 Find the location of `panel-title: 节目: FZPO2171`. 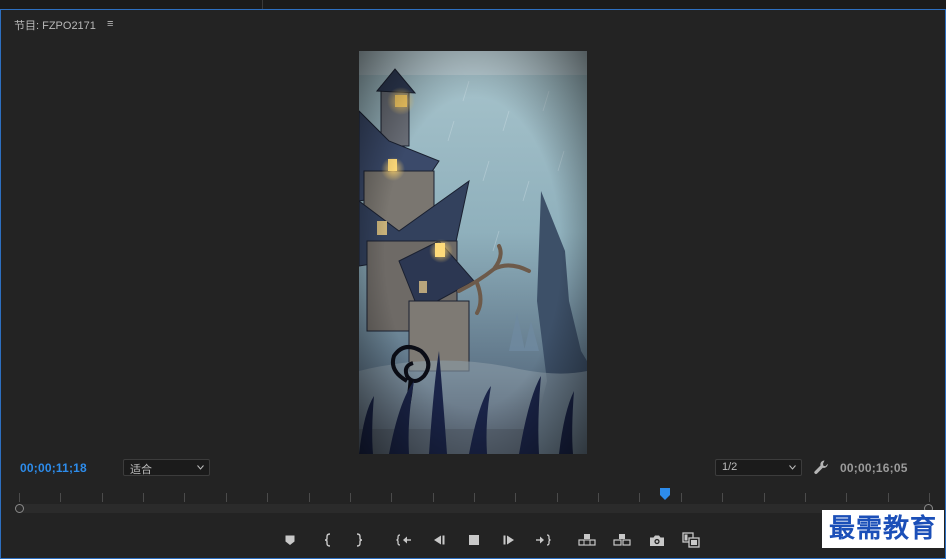

panel-title: 节目: FZPO2171 is located at coordinates (55, 25).